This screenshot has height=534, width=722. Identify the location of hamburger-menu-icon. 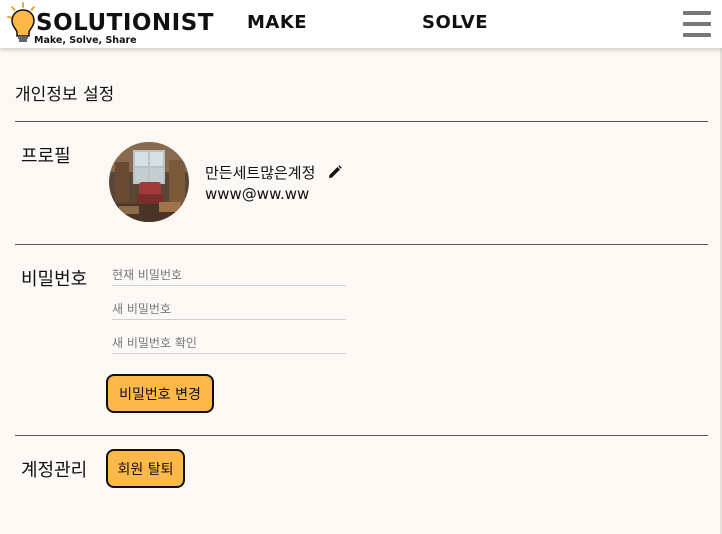
(697, 24).